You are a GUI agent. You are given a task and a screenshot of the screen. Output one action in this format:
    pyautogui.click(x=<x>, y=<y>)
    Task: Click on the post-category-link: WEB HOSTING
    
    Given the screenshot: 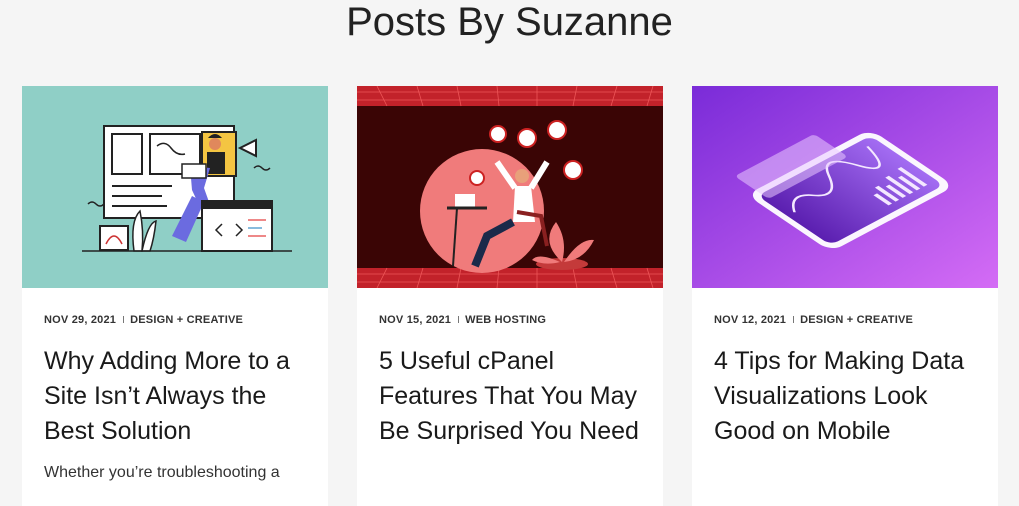 What is the action you would take?
    pyautogui.click(x=505, y=320)
    